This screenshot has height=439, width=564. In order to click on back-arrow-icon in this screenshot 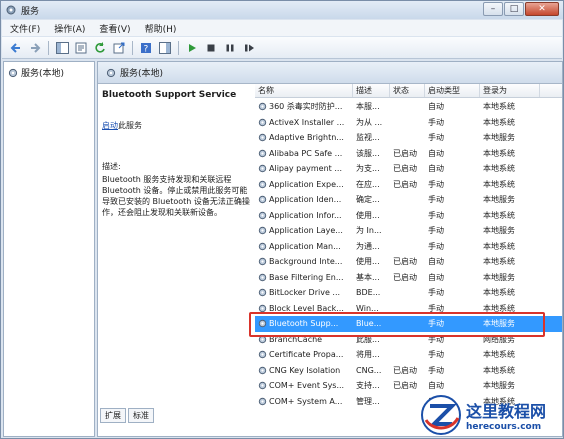, I will do `click(15, 47)`.